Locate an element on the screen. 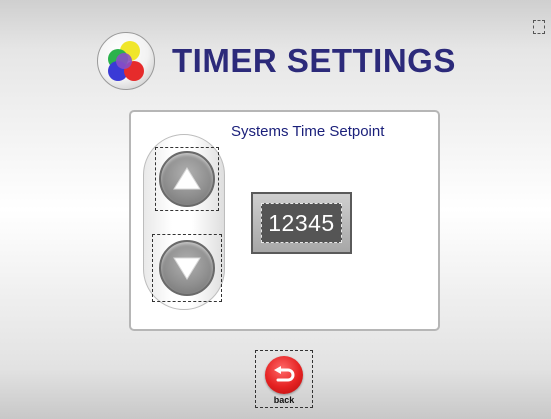 The height and width of the screenshot is (419, 551). down-arrow-icon is located at coordinates (187, 268).